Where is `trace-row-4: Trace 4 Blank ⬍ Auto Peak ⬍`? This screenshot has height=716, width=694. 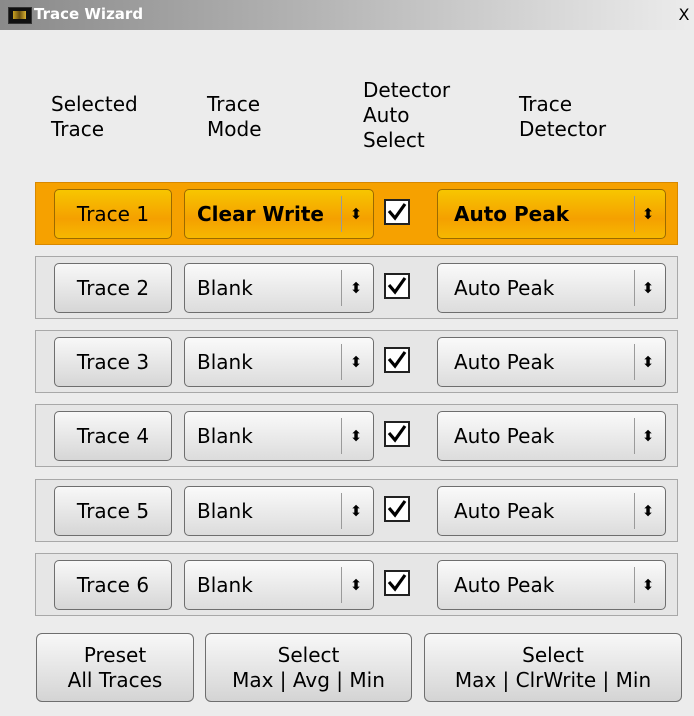 trace-row-4: Trace 4 Blank ⬍ Auto Peak ⬍ is located at coordinates (356, 435).